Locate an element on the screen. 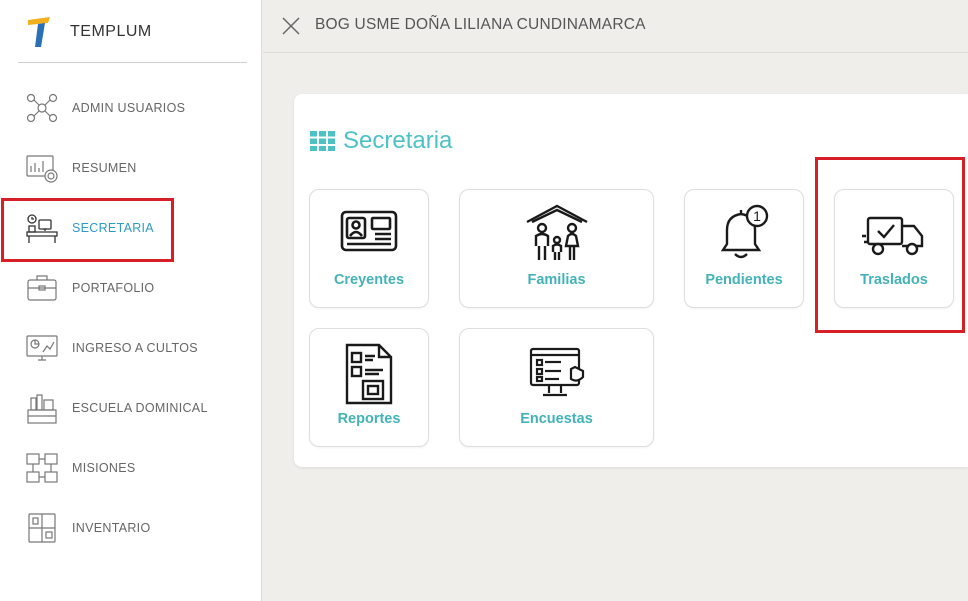  header: BOG USME DOÑA LILIANA CUNDINAMARCA is located at coordinates (615, 26).